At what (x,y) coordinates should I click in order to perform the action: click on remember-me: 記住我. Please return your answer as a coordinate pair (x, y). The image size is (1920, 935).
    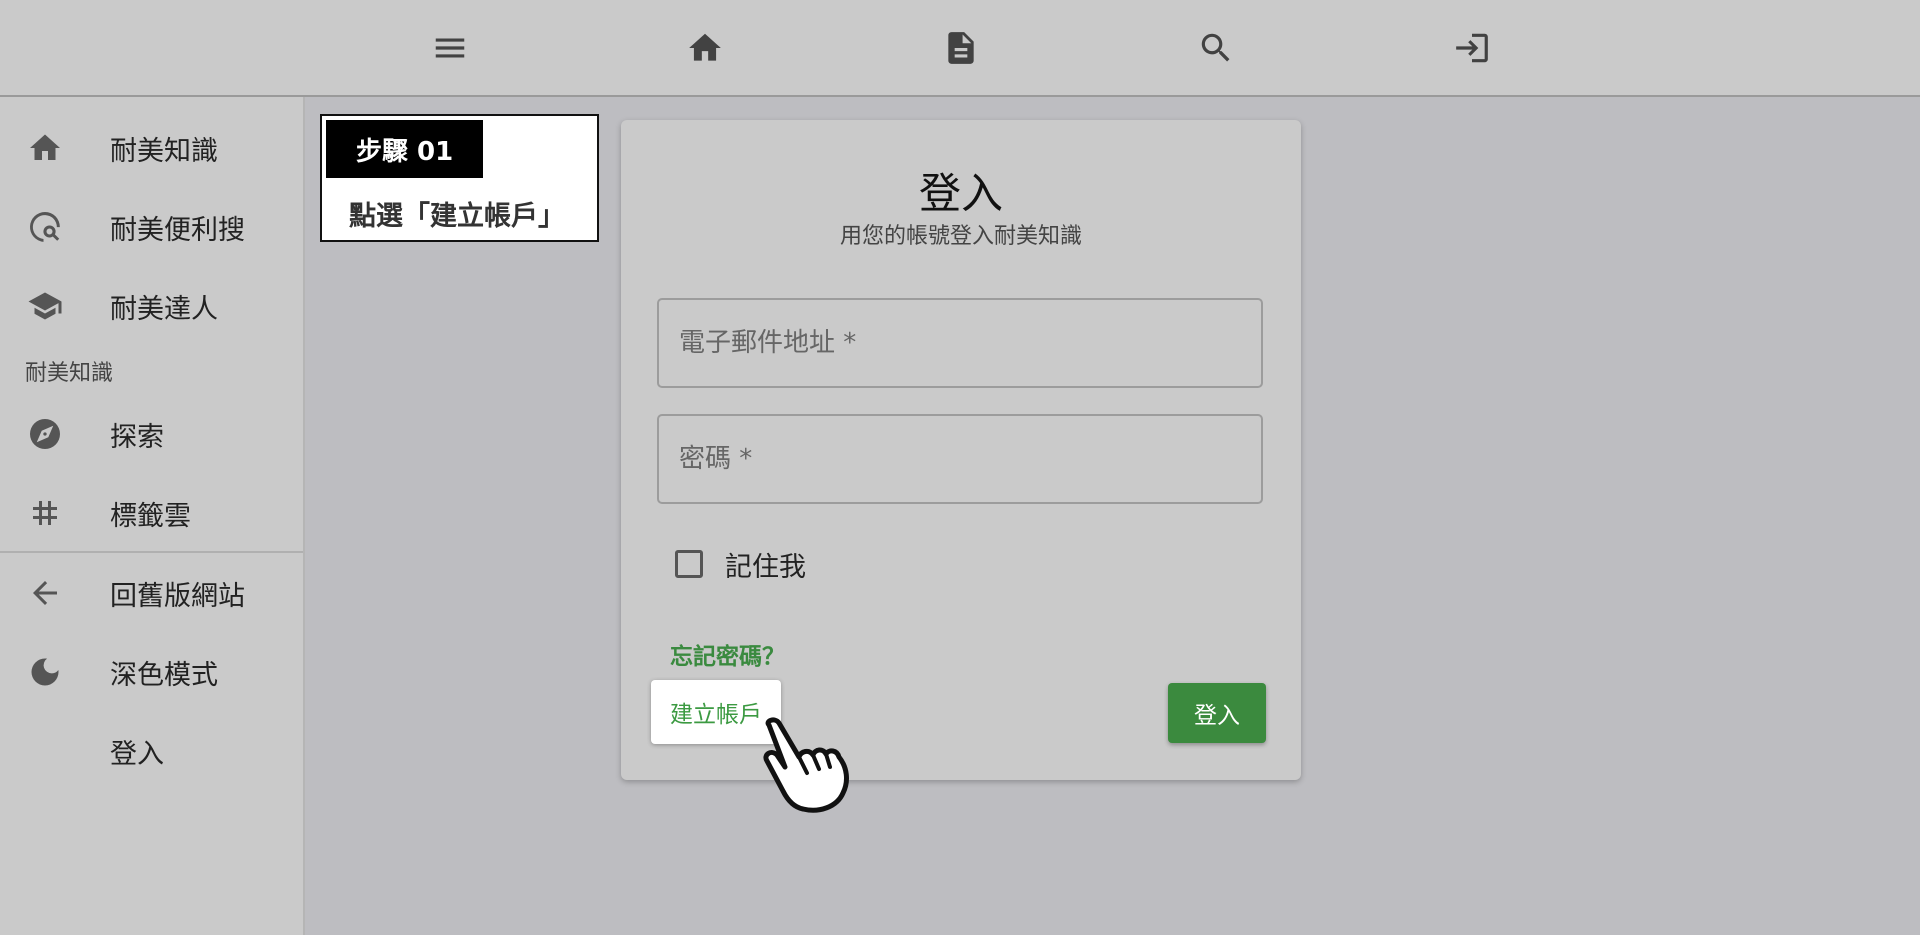
    Looking at the image, I should click on (740, 564).